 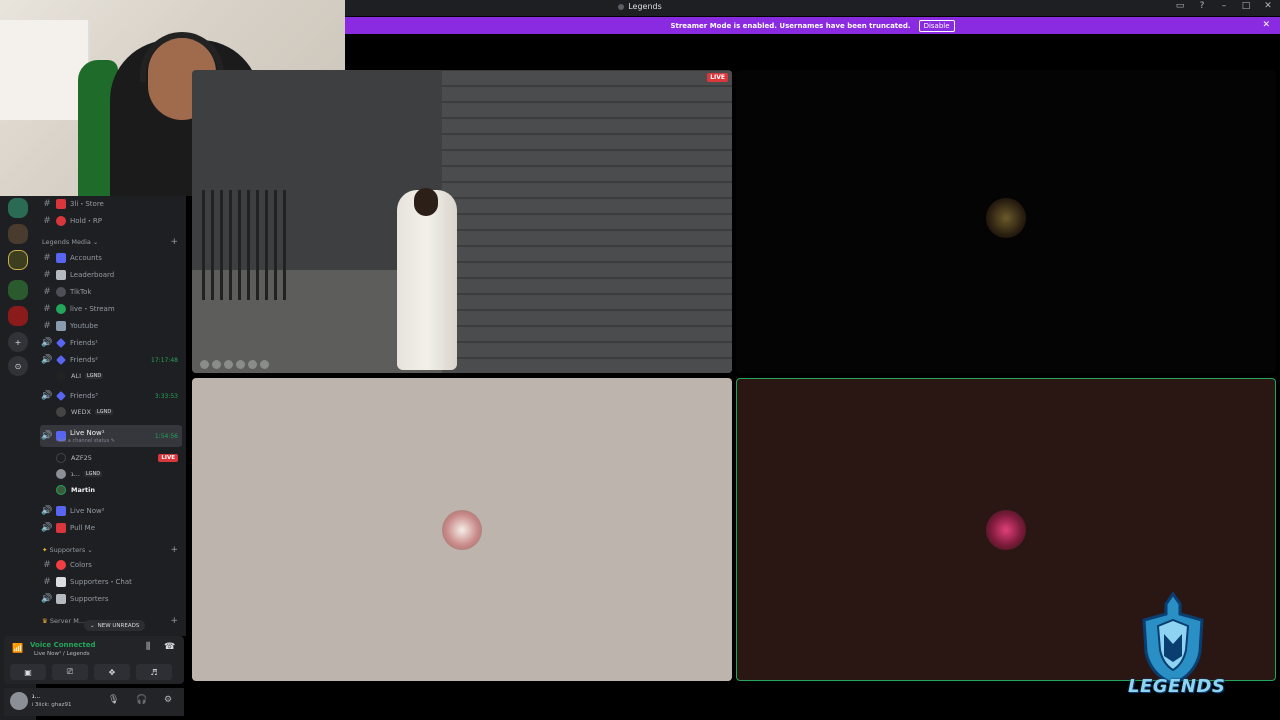 What do you see at coordinates (111, 275) in the screenshot?
I see `channel-leaderboard: # Leaderboard` at bounding box center [111, 275].